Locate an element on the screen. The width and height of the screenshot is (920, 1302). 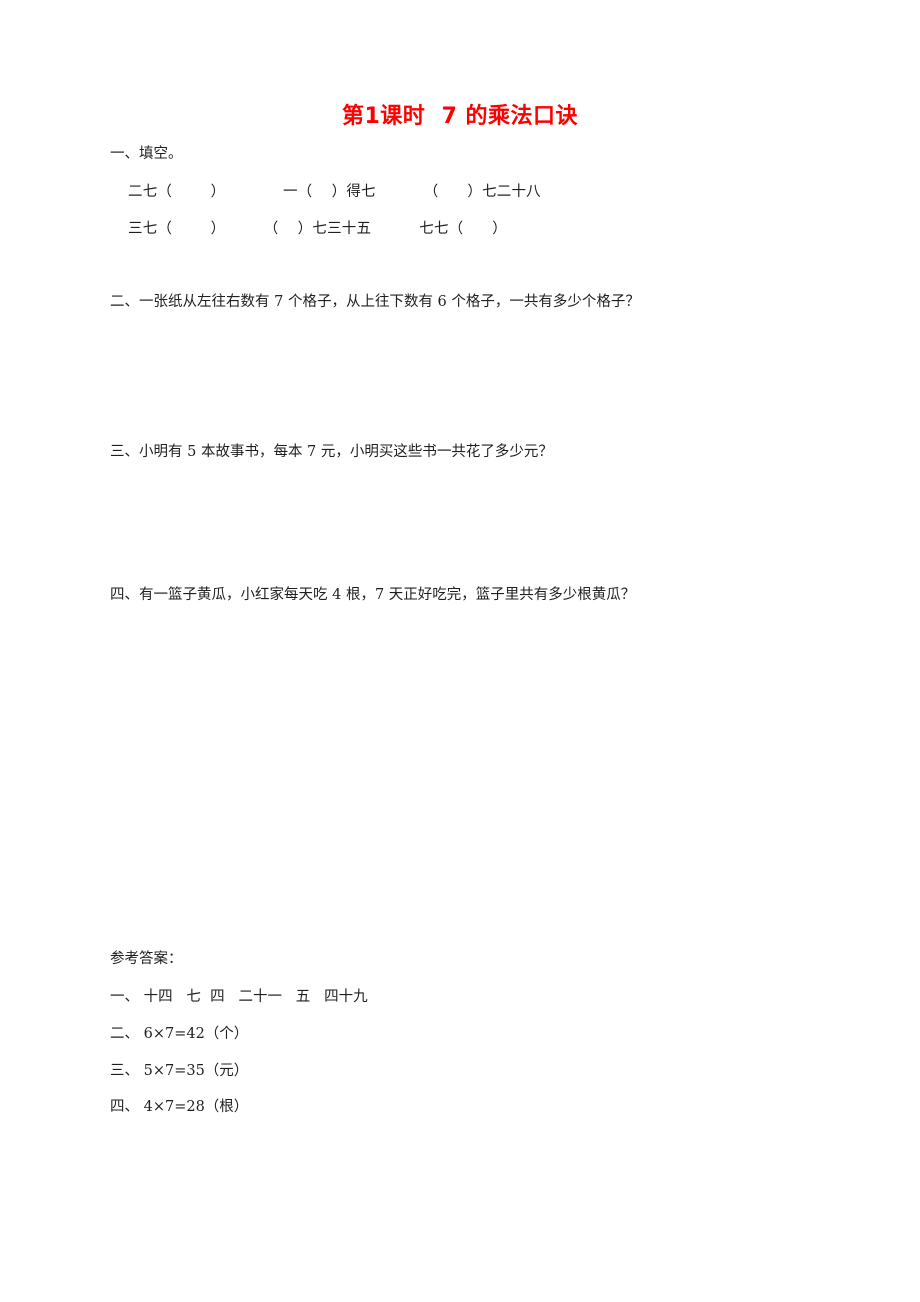
section-3-question: 三、小明有 5 本故事书，每本 7 元，小明买这些书一共花了多少元？ is located at coordinates (331, 452).